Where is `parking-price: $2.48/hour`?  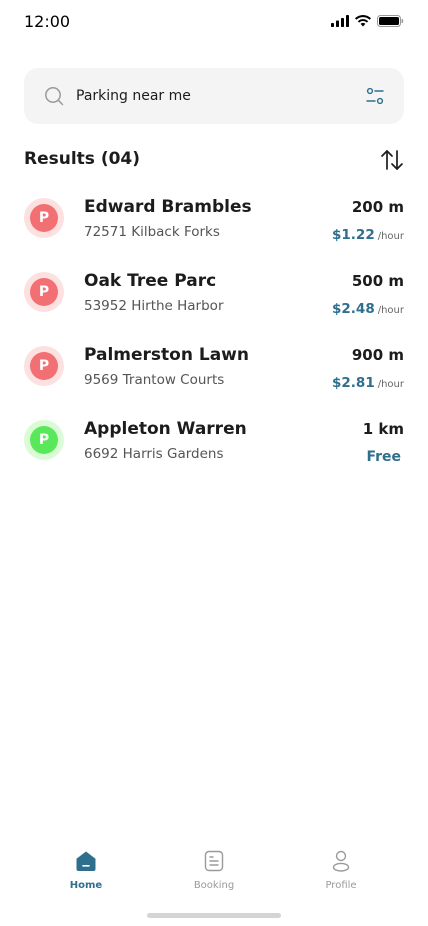
parking-price: $2.48/hour is located at coordinates (368, 307).